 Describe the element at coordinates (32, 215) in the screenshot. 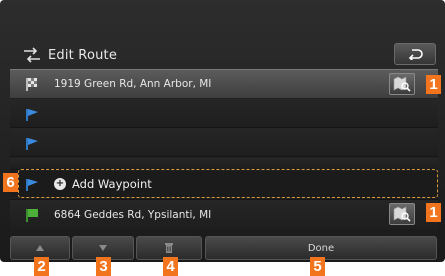

I see `destination-flag-icon` at that location.